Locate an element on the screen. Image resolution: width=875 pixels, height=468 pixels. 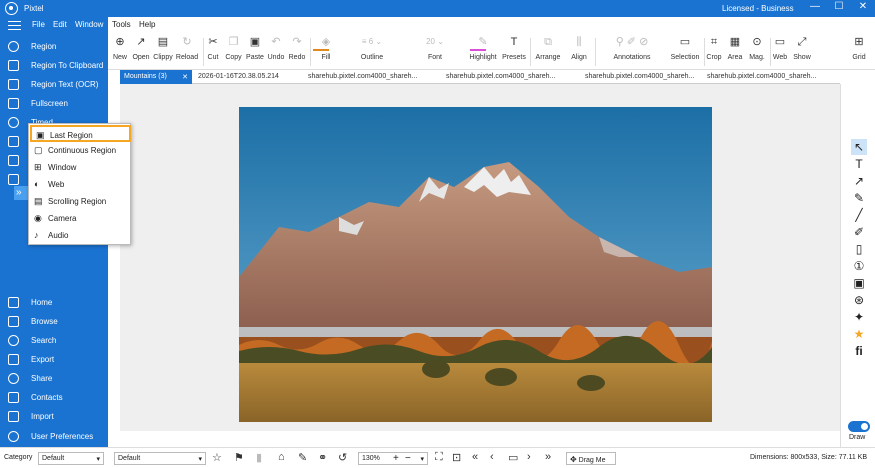
hamburger-button is located at coordinates (14, 25).